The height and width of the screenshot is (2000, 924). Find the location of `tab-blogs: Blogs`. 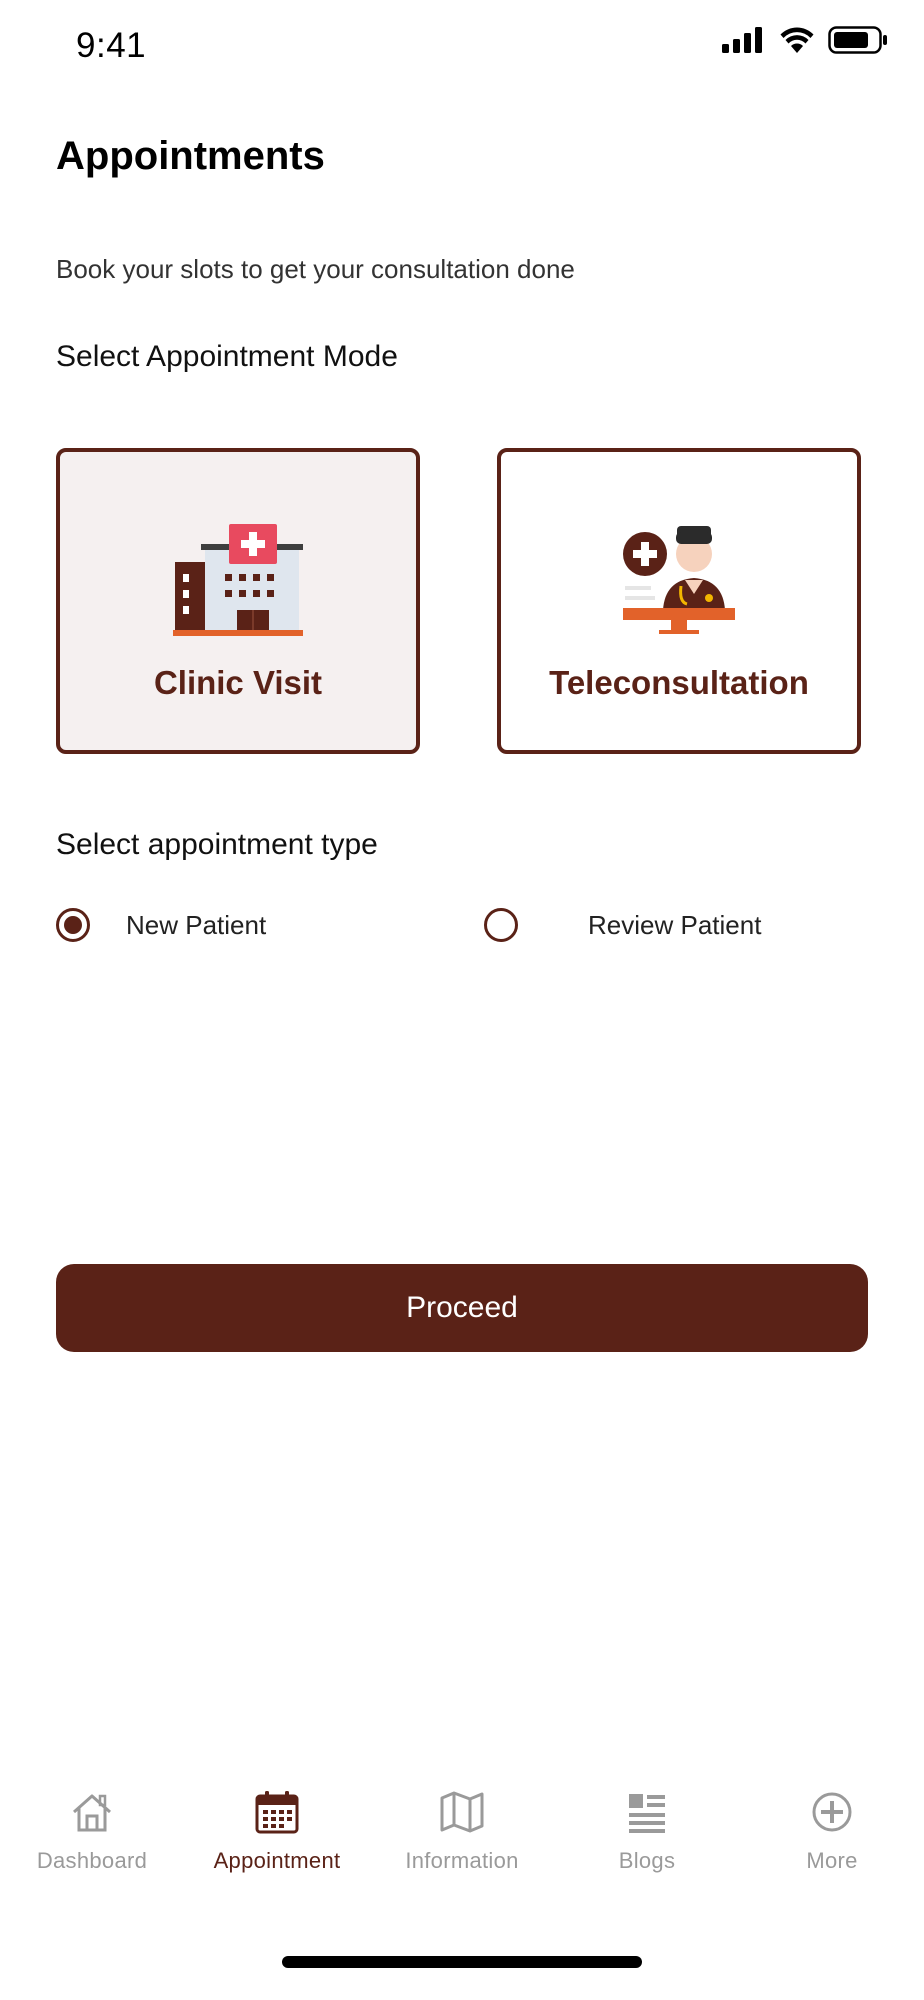

tab-blogs: Blogs is located at coordinates (647, 1822).